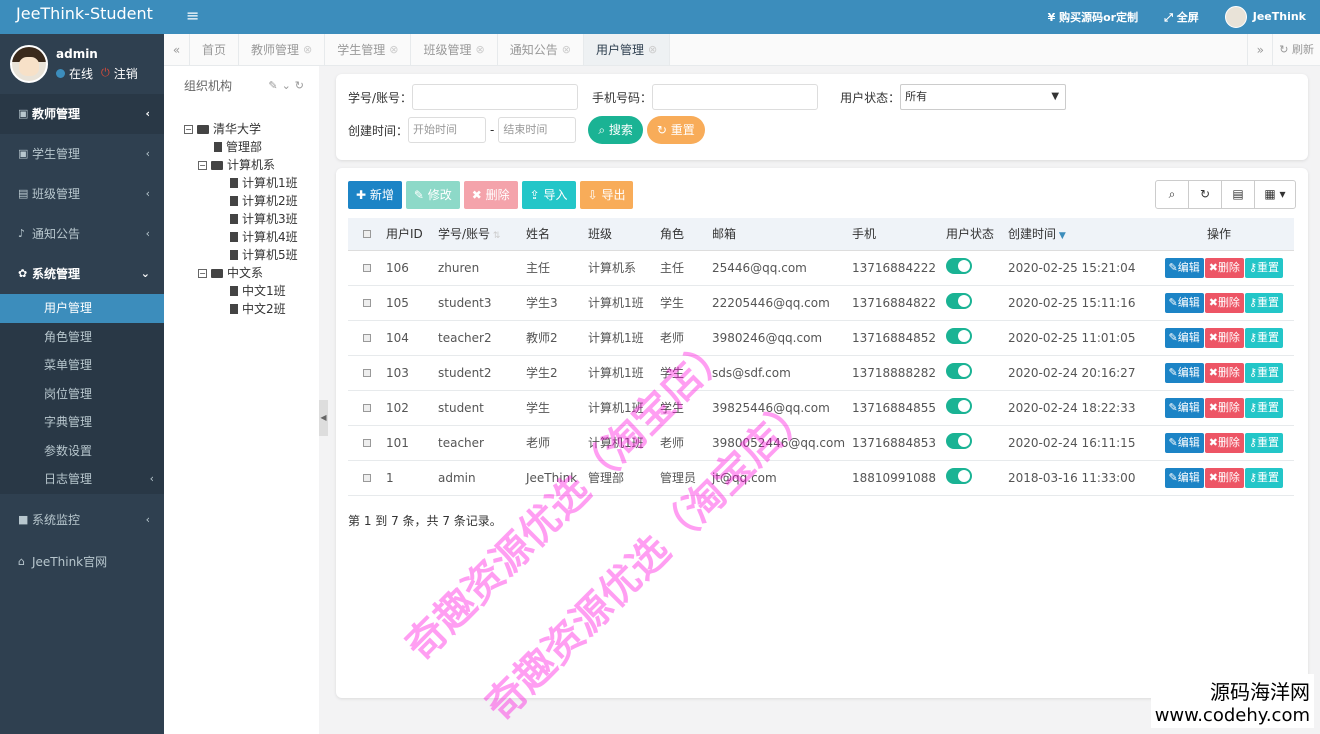 Image resolution: width=1320 pixels, height=734 pixels. I want to click on submenu-config: 参数设置, so click(82, 451).